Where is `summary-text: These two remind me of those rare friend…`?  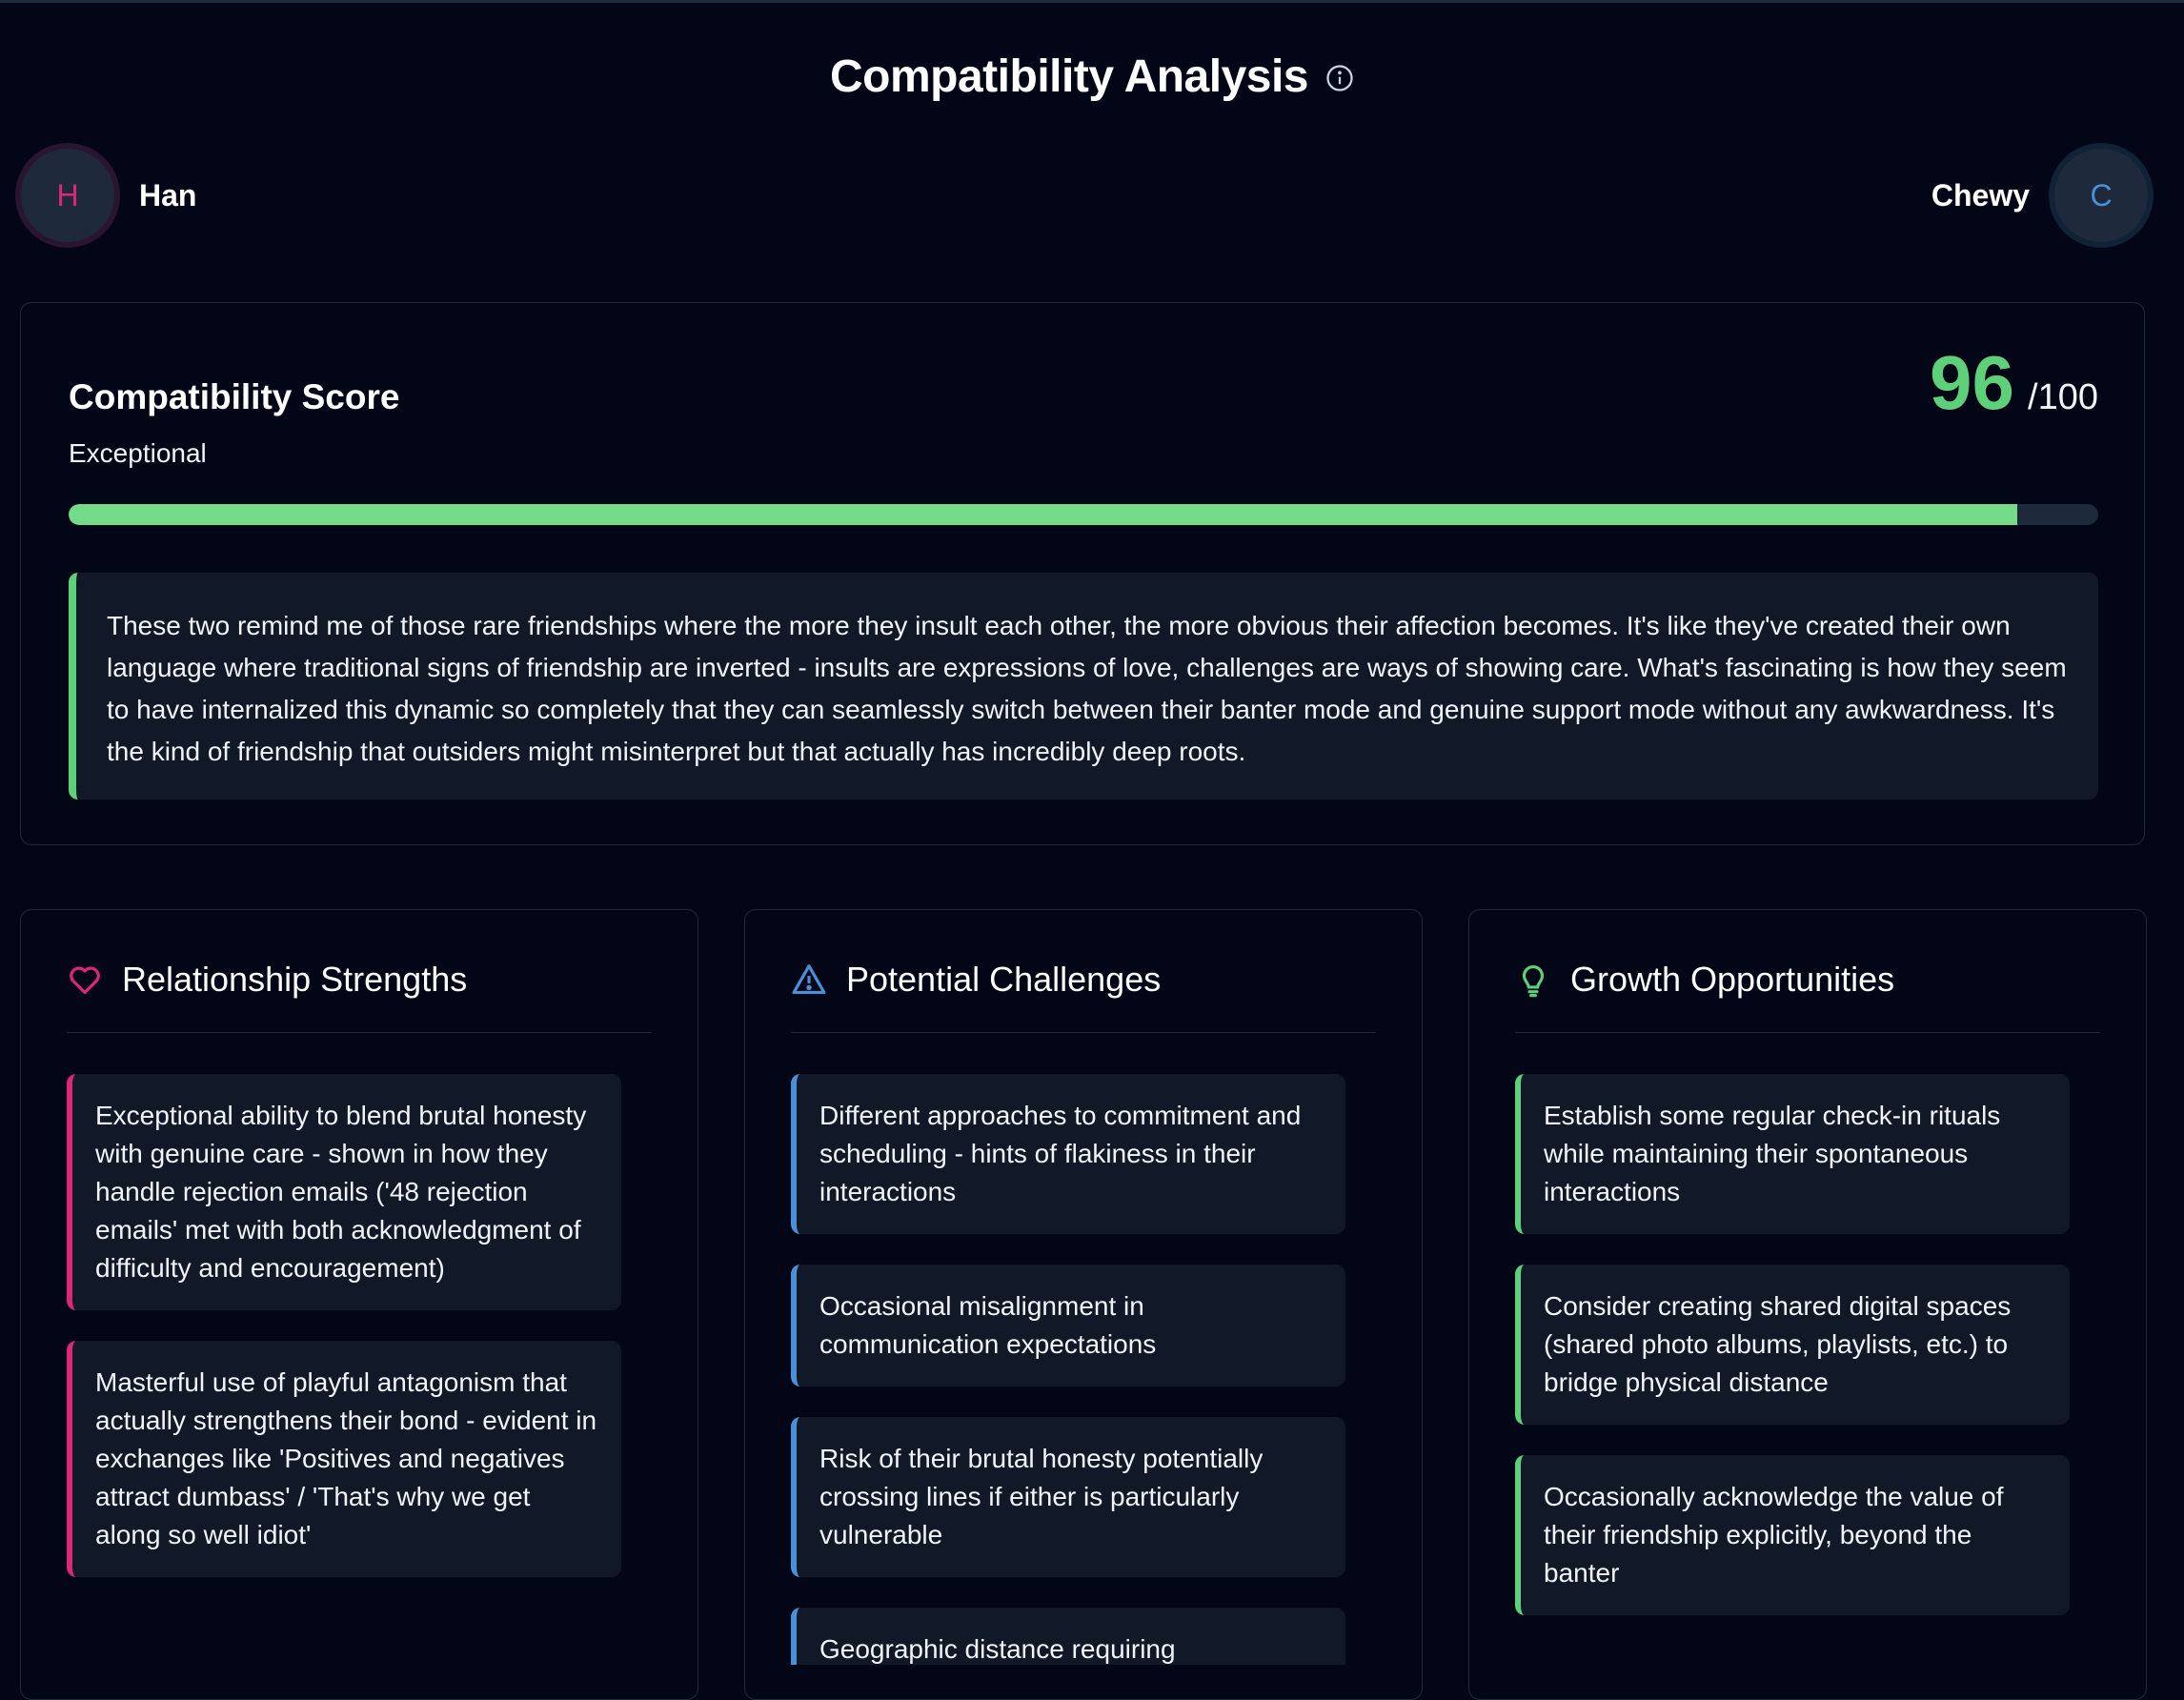 summary-text: These two remind me of those rare friend… is located at coordinates (1087, 688).